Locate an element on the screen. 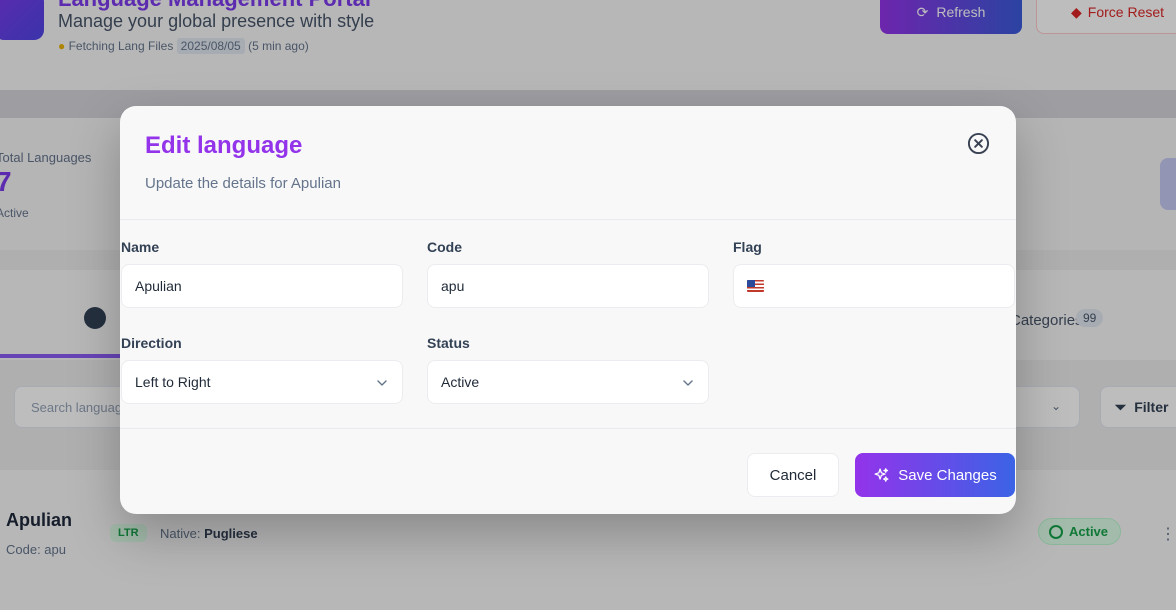 The height and width of the screenshot is (610, 1176). direction-label: Direction is located at coordinates (151, 343).